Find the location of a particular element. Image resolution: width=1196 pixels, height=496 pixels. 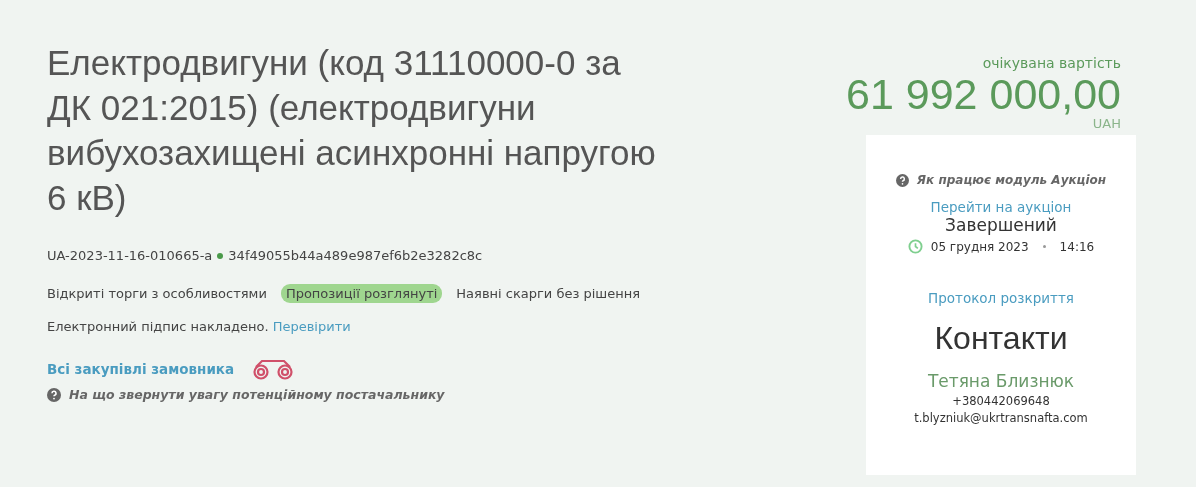

auction-help: Як працює модуль Аукціон is located at coordinates (1011, 180).